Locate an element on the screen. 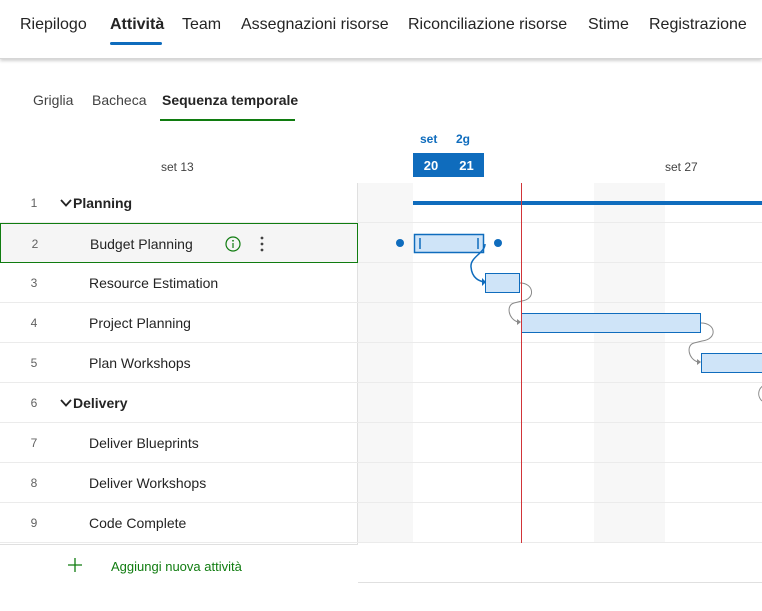 Image resolution: width=762 pixels, height=611 pixels. nav-tab-team: Team is located at coordinates (201, 25).